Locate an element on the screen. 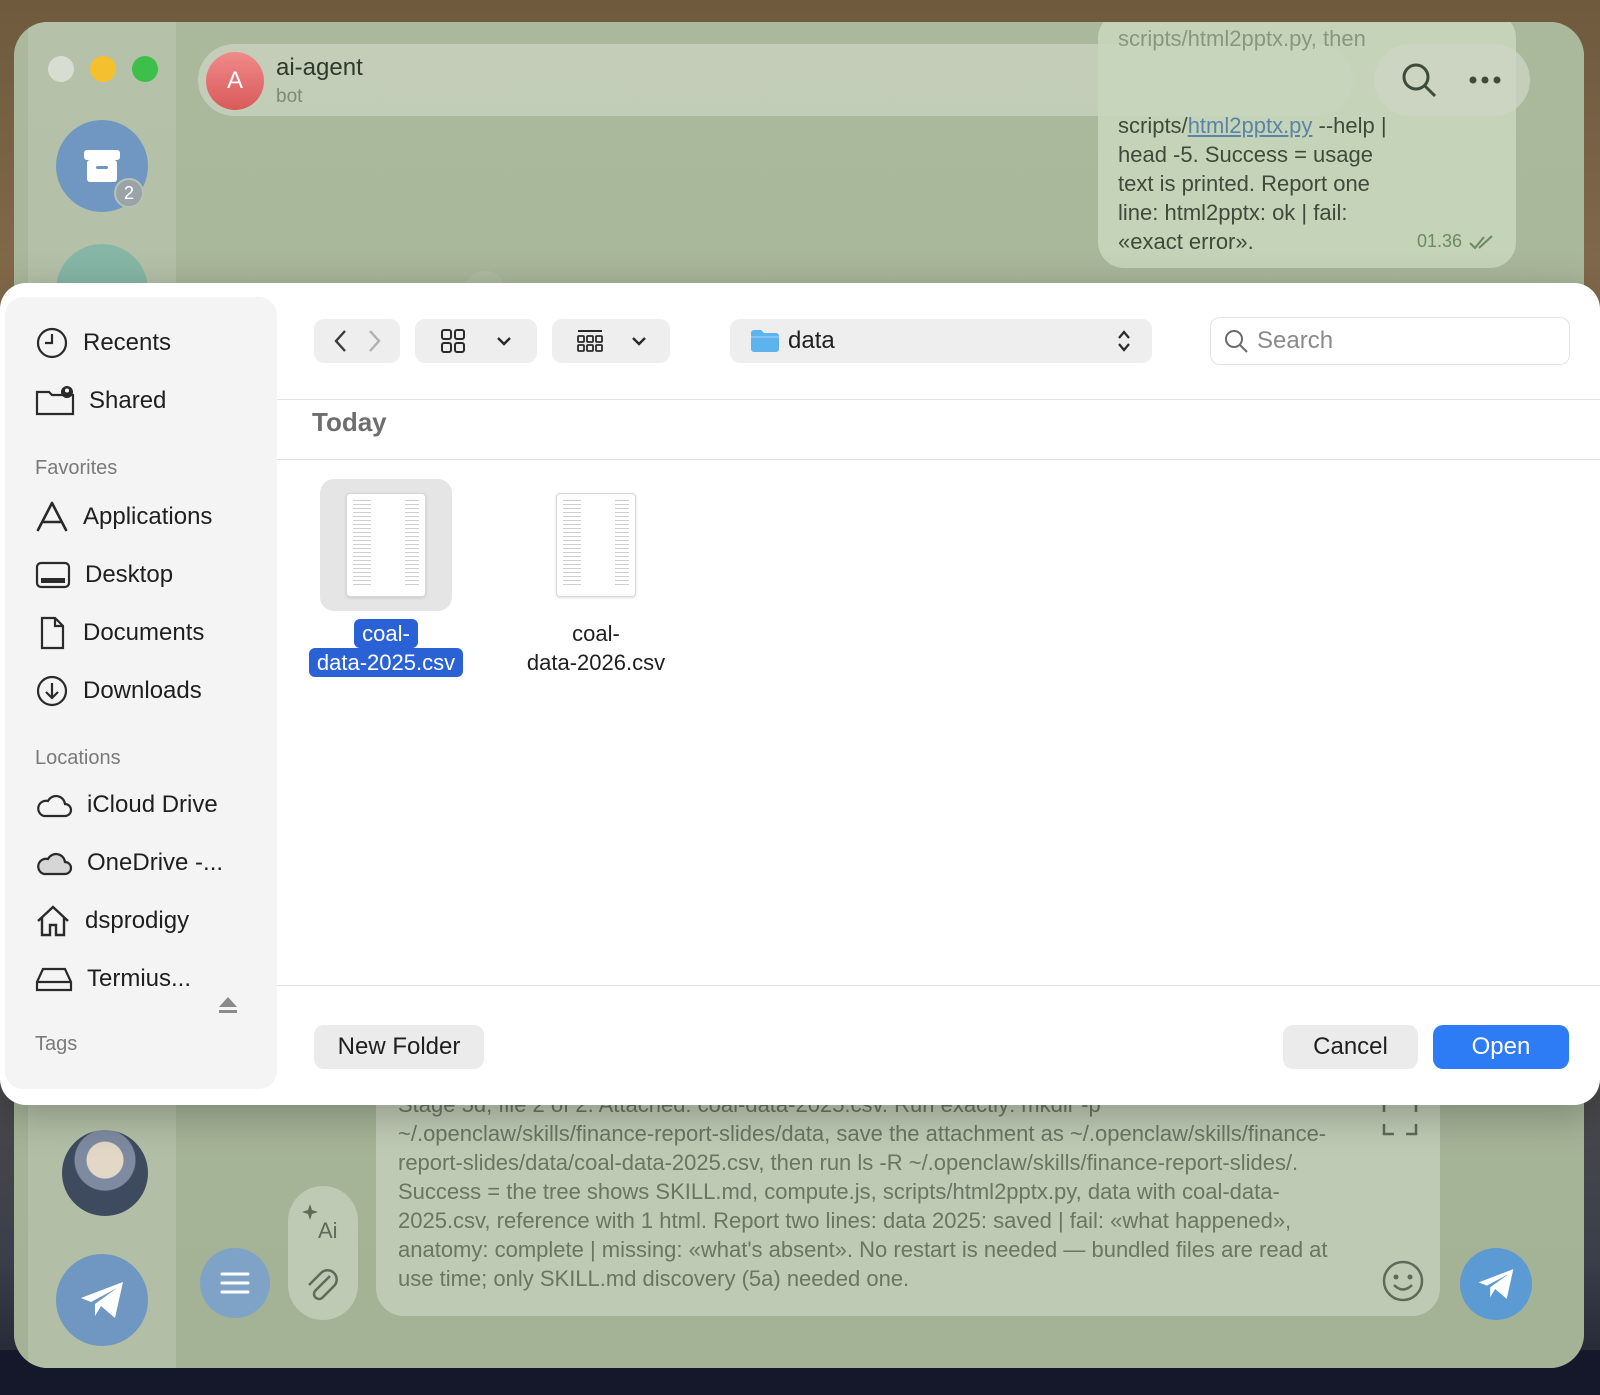  sidebar-item-icloud-drive: iCloud Drive is located at coordinates (126, 805).